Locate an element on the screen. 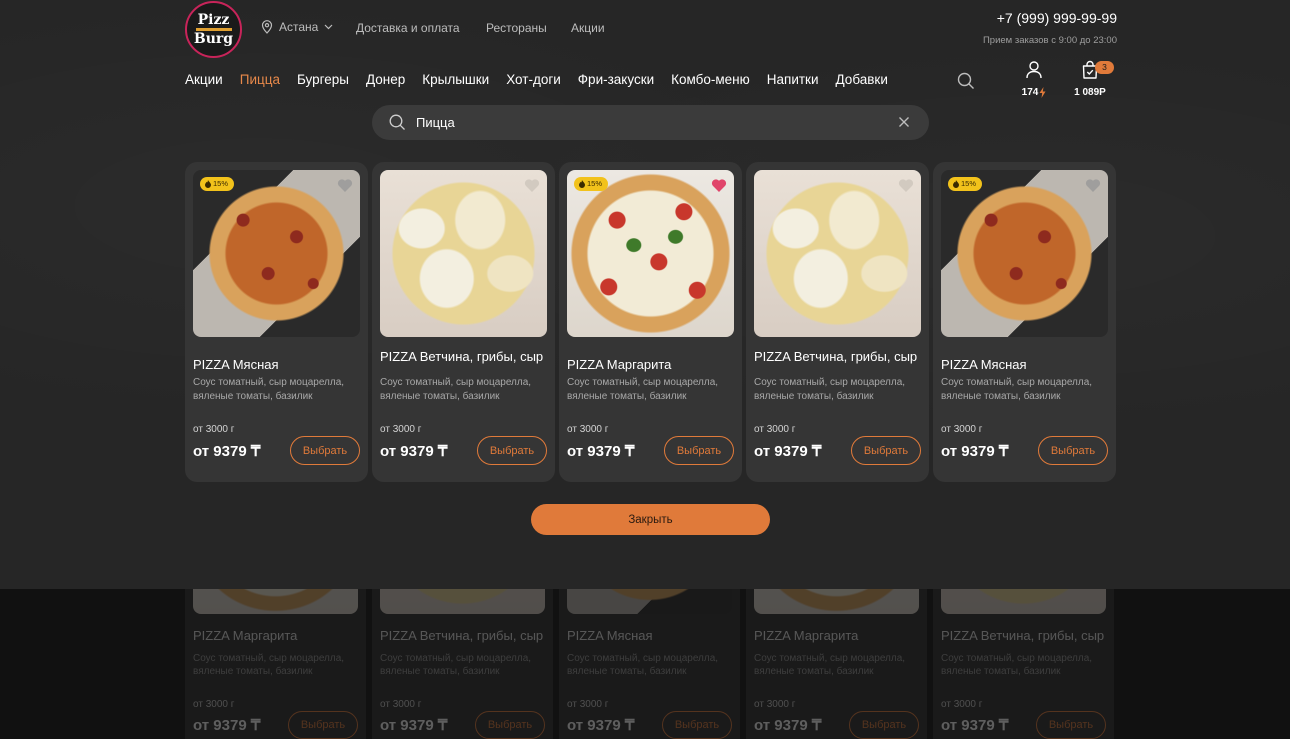 Image resolution: width=1290 pixels, height=739 pixels. logo-text-top: Pizz is located at coordinates (213, 19).